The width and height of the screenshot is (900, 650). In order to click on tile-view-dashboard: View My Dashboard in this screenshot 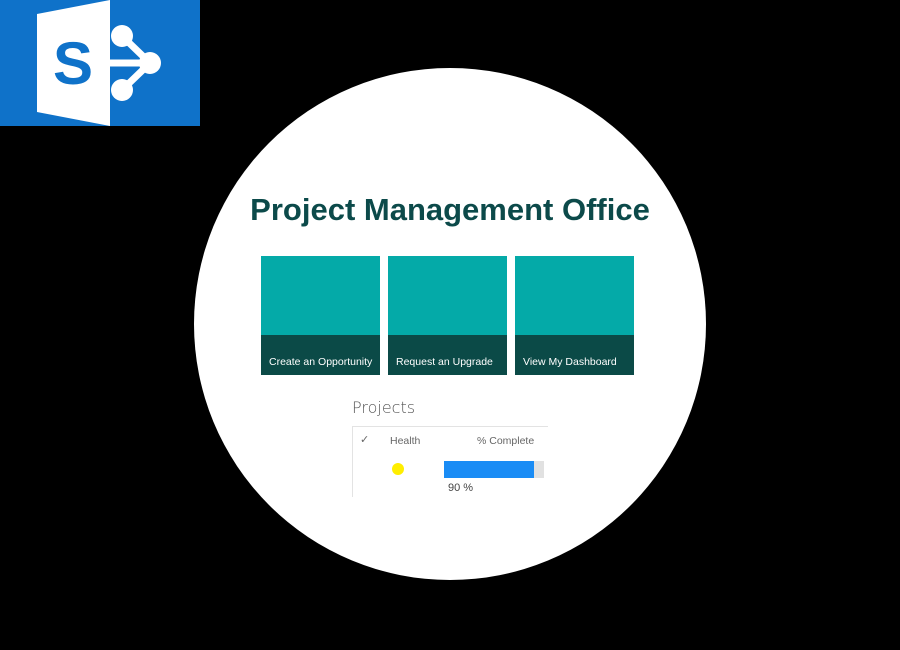, I will do `click(574, 315)`.